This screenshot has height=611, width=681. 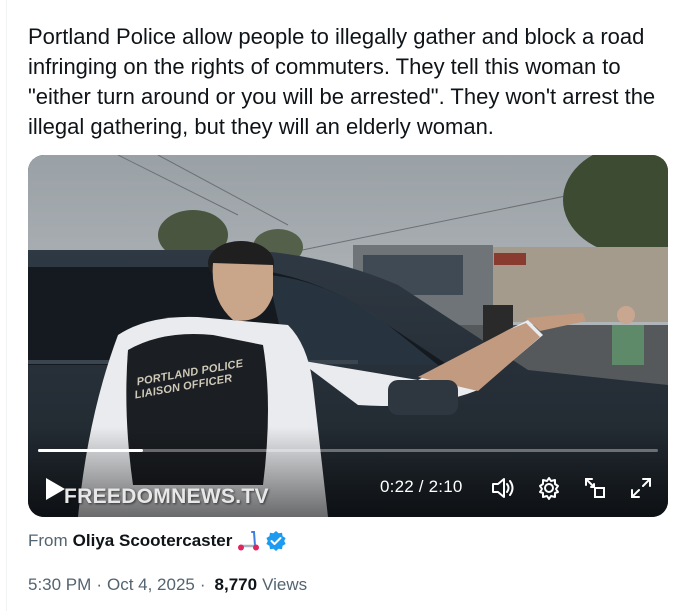 I want to click on volume-icon, so click(x=503, y=488).